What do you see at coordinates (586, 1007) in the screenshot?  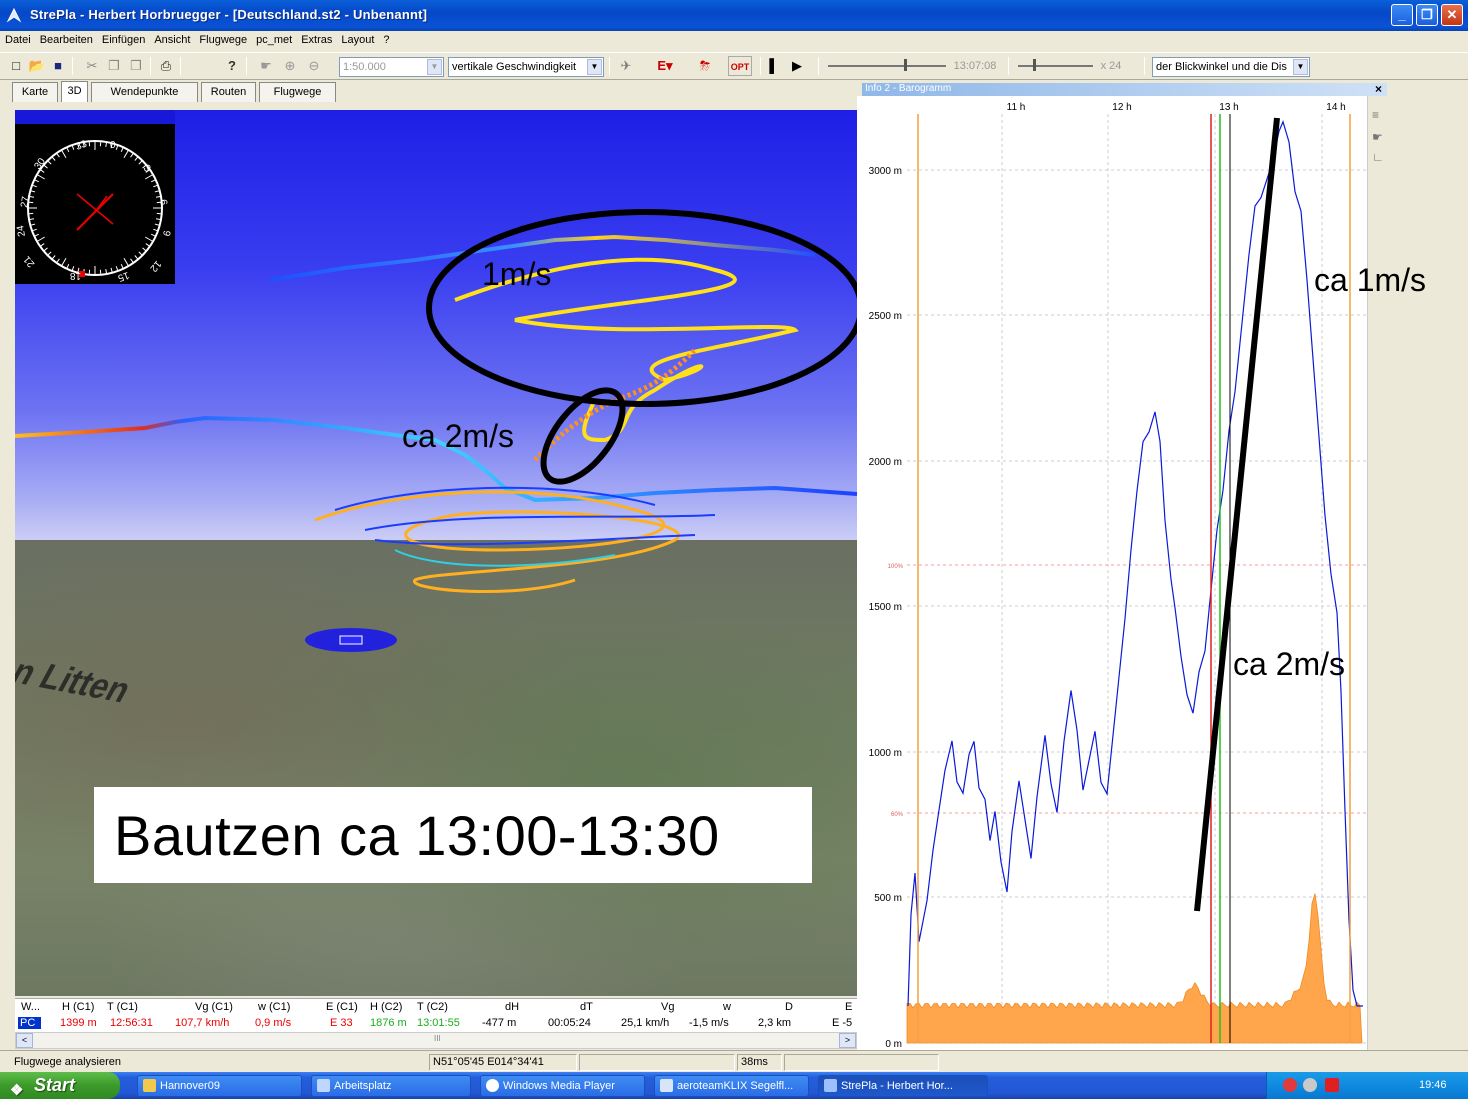 I see `col-dt: dT` at bounding box center [586, 1007].